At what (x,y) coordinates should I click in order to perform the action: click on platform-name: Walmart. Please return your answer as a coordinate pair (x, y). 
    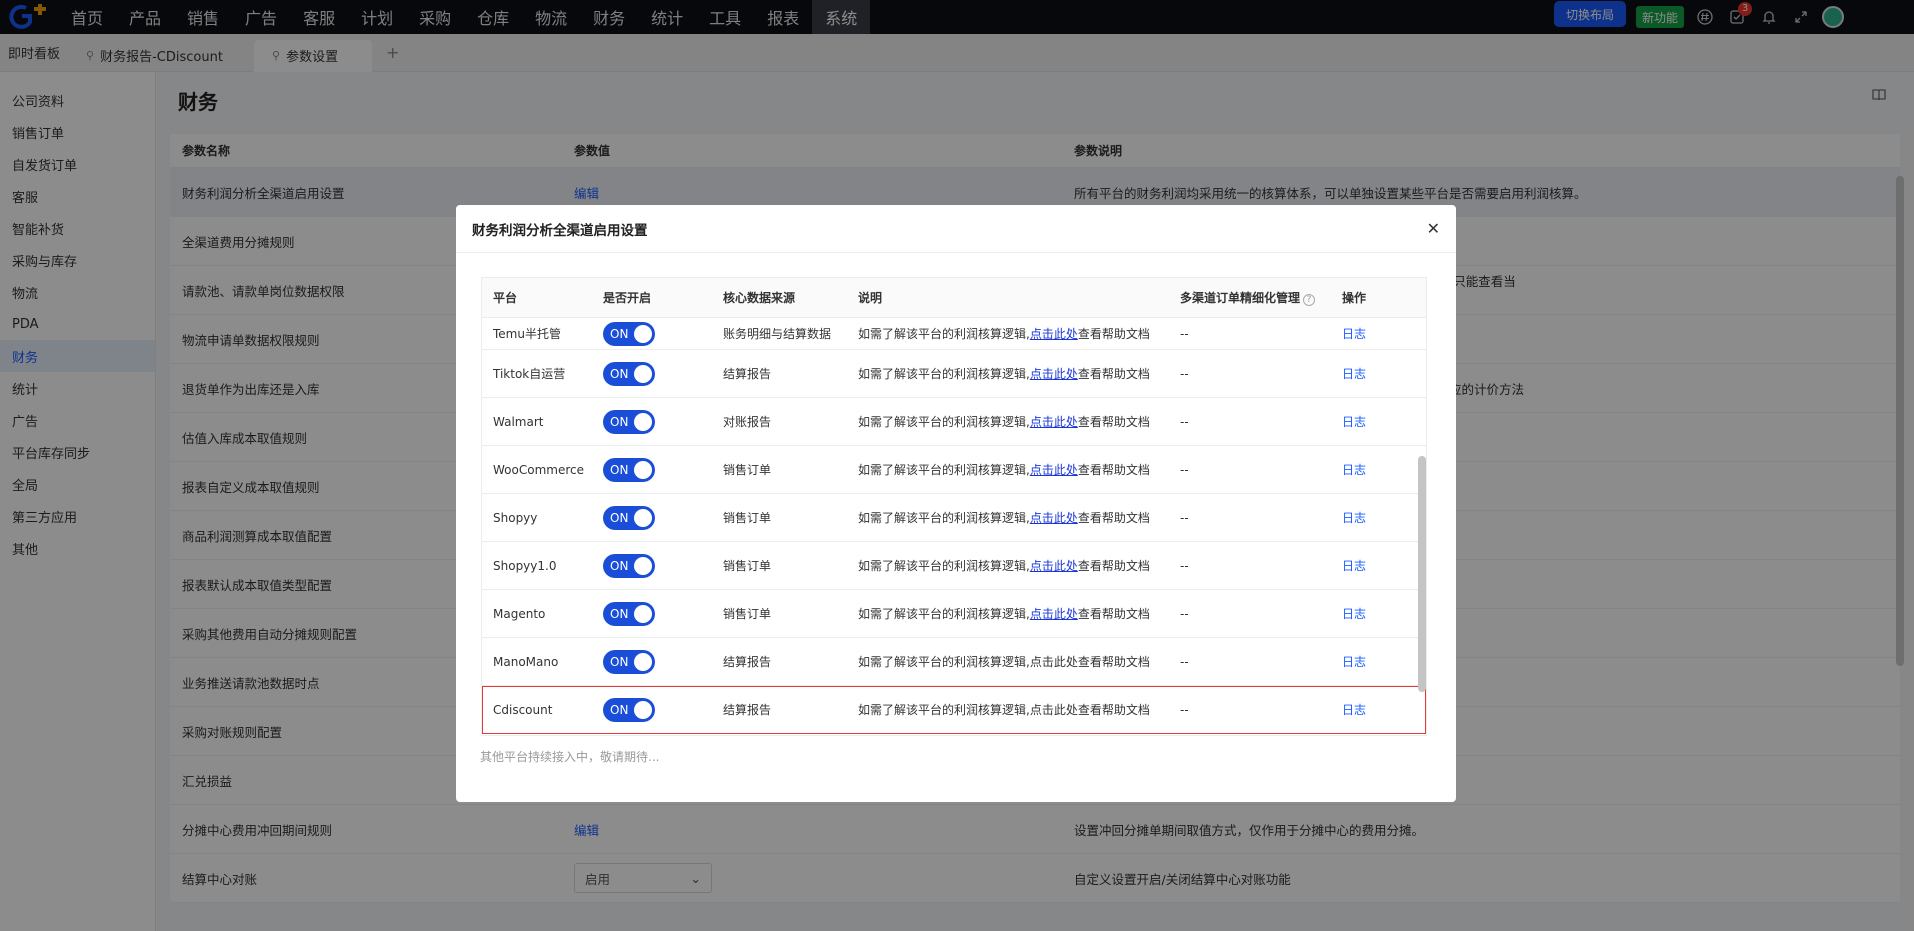
    Looking at the image, I should click on (518, 421).